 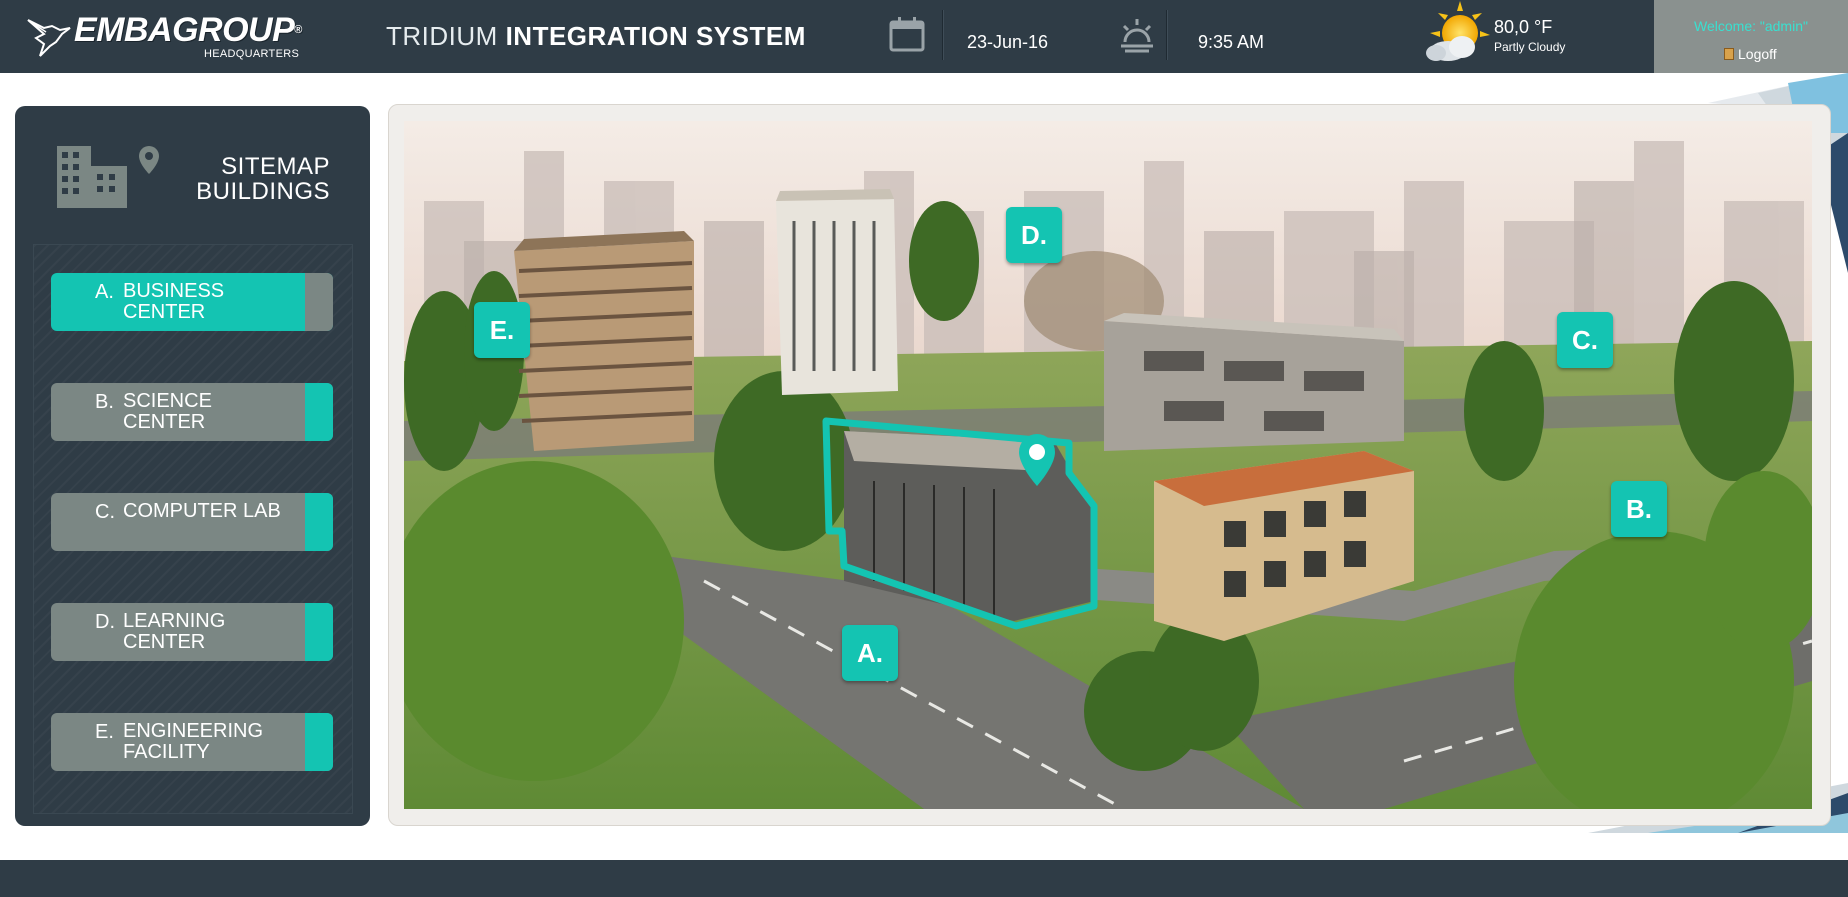 What do you see at coordinates (263, 191) in the screenshot?
I see `sidebar-title-line2: BUILDINGS` at bounding box center [263, 191].